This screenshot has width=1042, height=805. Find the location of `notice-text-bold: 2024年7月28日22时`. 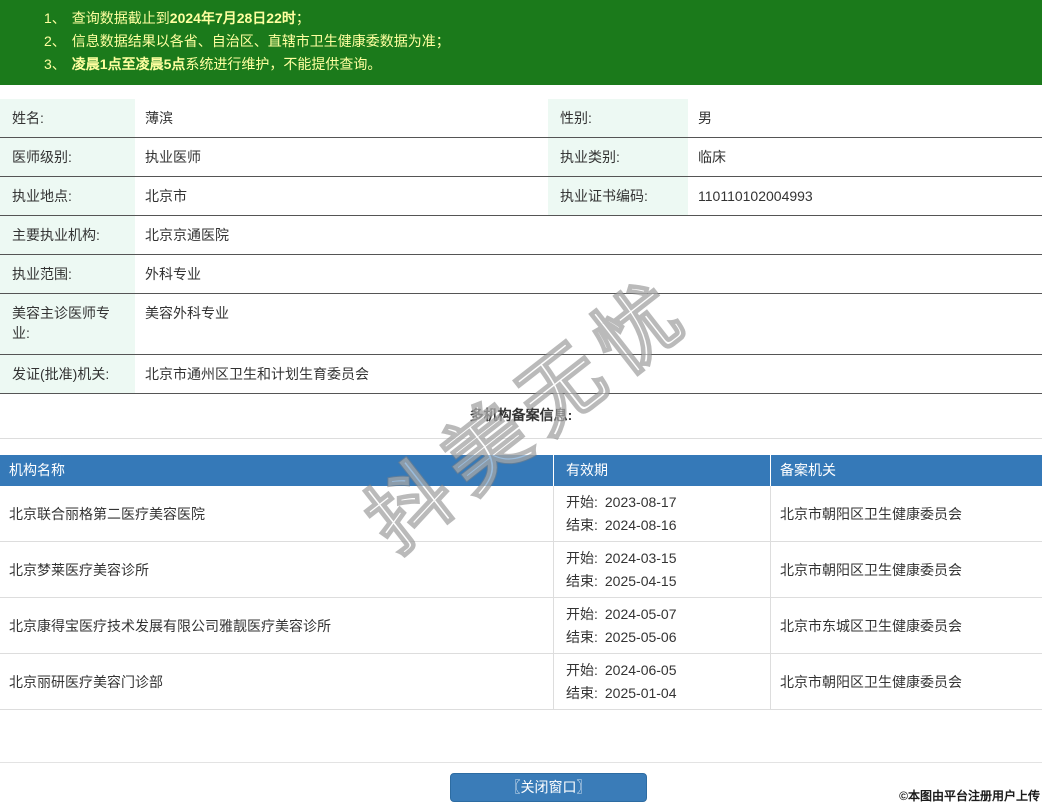

notice-text-bold: 2024年7月28日22时 is located at coordinates (232, 18).